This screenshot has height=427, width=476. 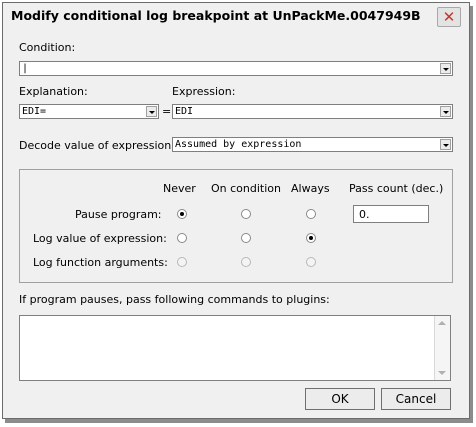 I want to click on row-log-args-label: Log function arguments:, so click(x=100, y=262).